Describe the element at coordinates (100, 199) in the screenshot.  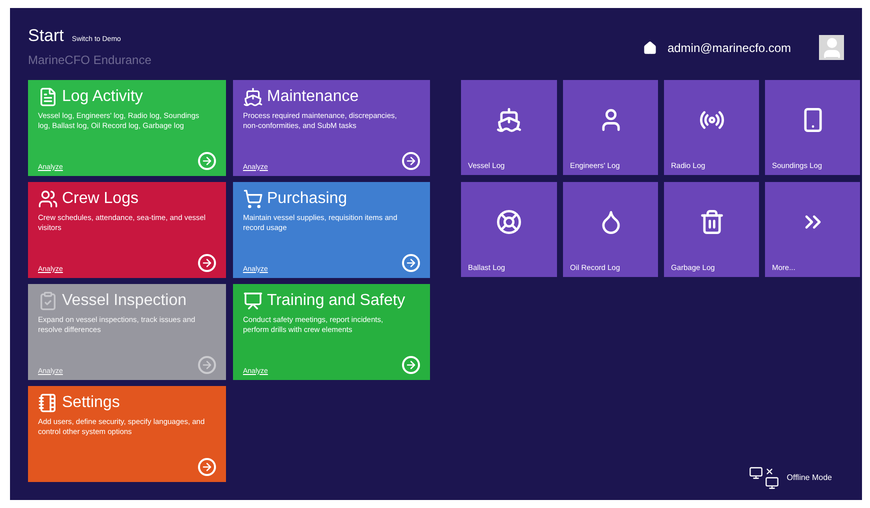
I see `module-title: Crew Logs` at that location.